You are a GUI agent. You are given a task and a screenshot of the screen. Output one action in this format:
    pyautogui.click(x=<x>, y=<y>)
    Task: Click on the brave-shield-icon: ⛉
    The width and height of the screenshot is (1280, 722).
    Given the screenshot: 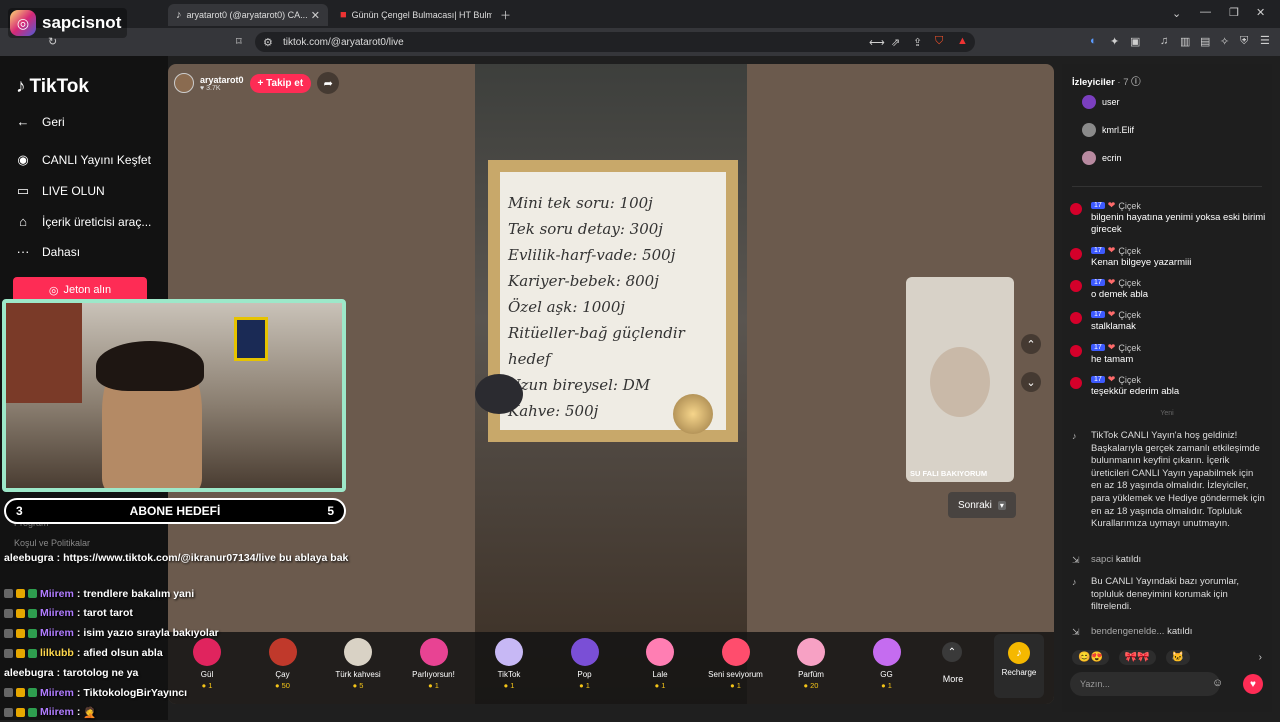 What is the action you would take?
    pyautogui.click(x=939, y=41)
    